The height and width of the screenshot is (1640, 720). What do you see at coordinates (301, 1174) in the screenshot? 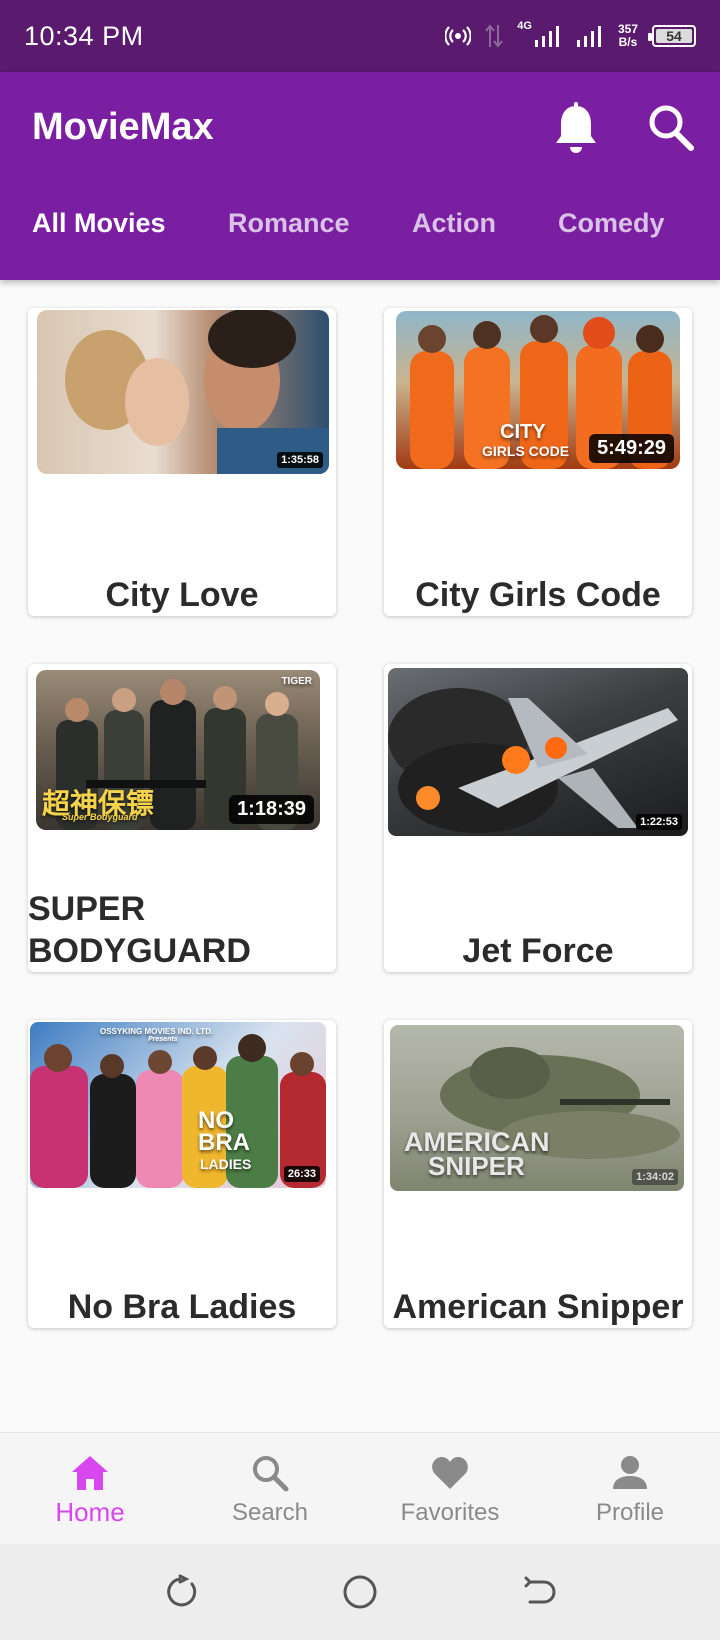
I see `duration-badge: 26:33` at bounding box center [301, 1174].